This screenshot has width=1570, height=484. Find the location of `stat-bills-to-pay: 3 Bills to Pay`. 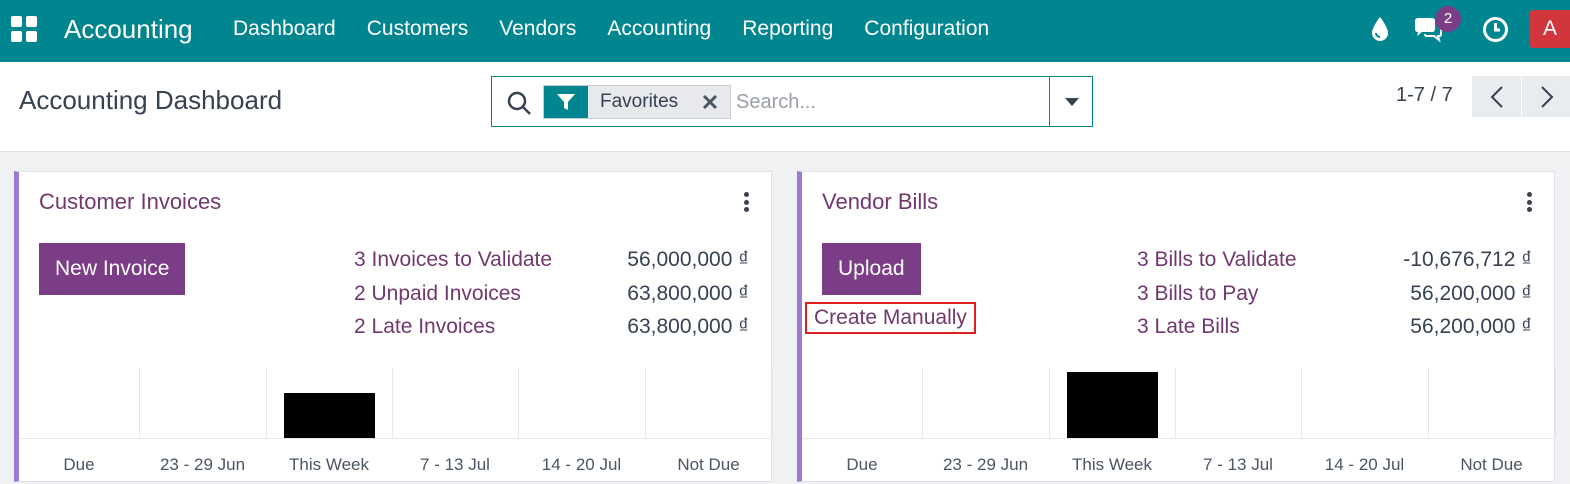

stat-bills-to-pay: 3 Bills to Pay is located at coordinates (1197, 294).